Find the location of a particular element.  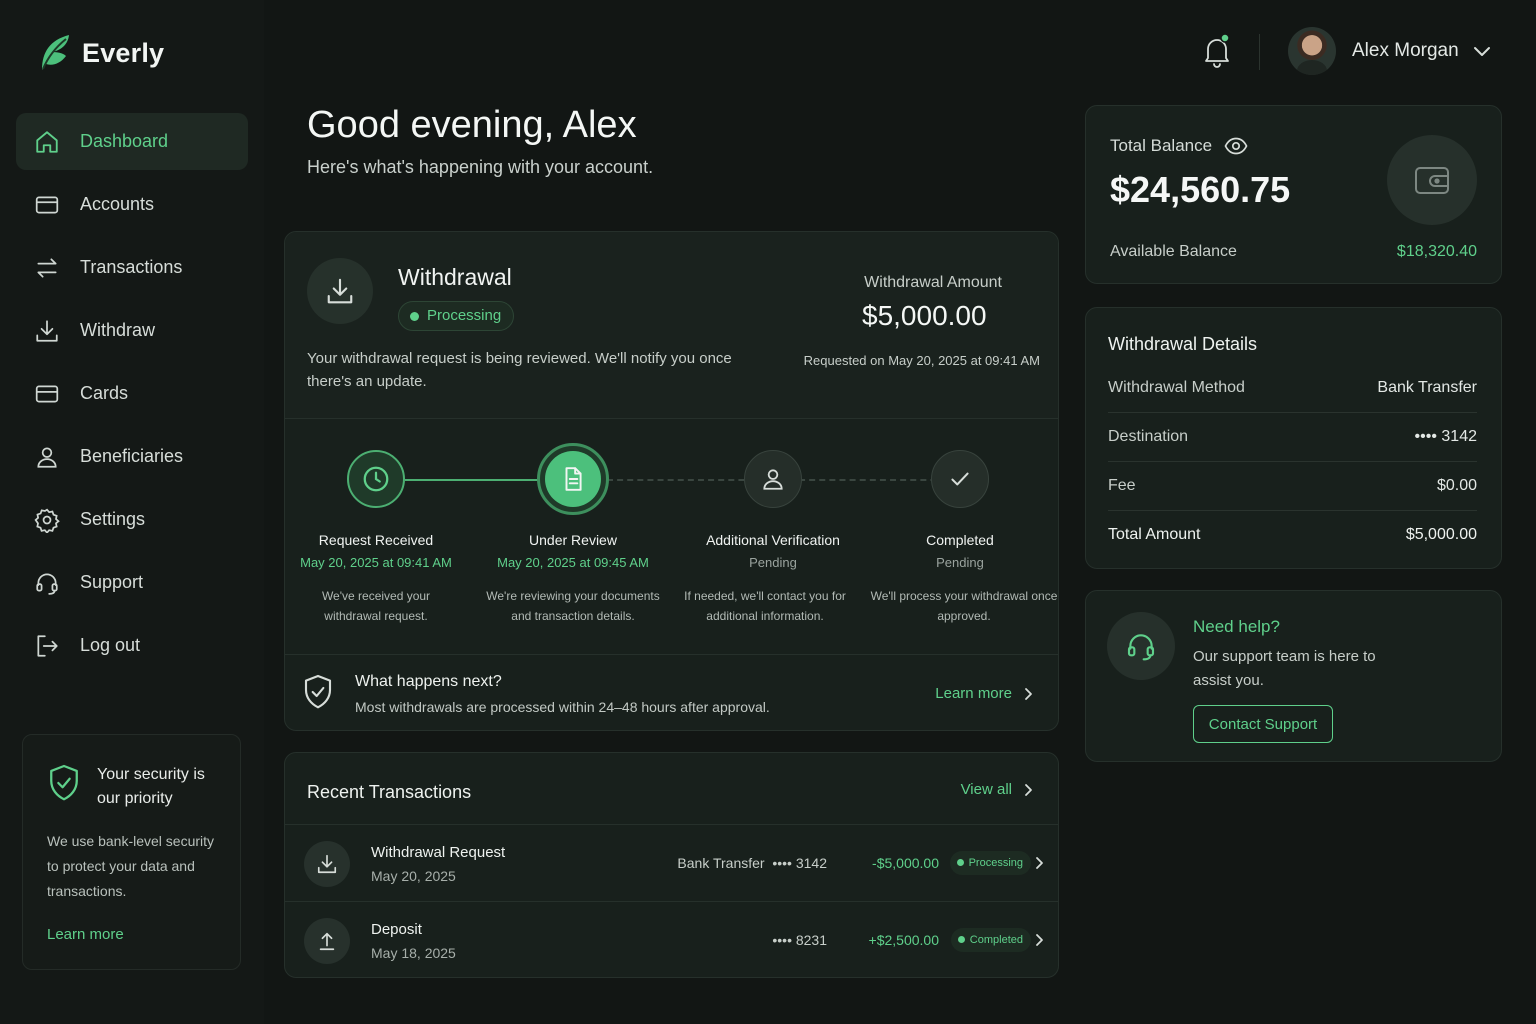

wallet-icon is located at coordinates (47, 204).